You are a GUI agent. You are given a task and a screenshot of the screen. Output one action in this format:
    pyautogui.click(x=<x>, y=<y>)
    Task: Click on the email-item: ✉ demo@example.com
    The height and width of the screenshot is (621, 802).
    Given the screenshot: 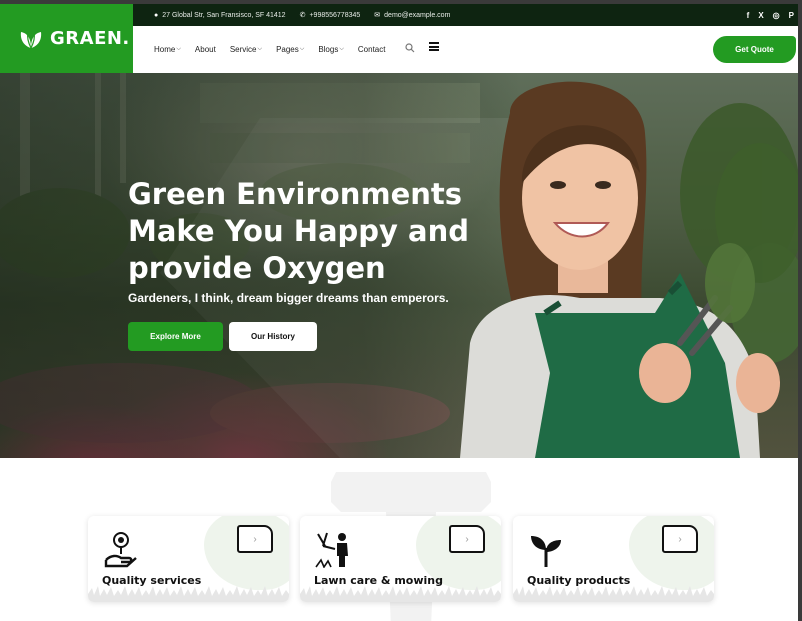 What is the action you would take?
    pyautogui.click(x=412, y=15)
    